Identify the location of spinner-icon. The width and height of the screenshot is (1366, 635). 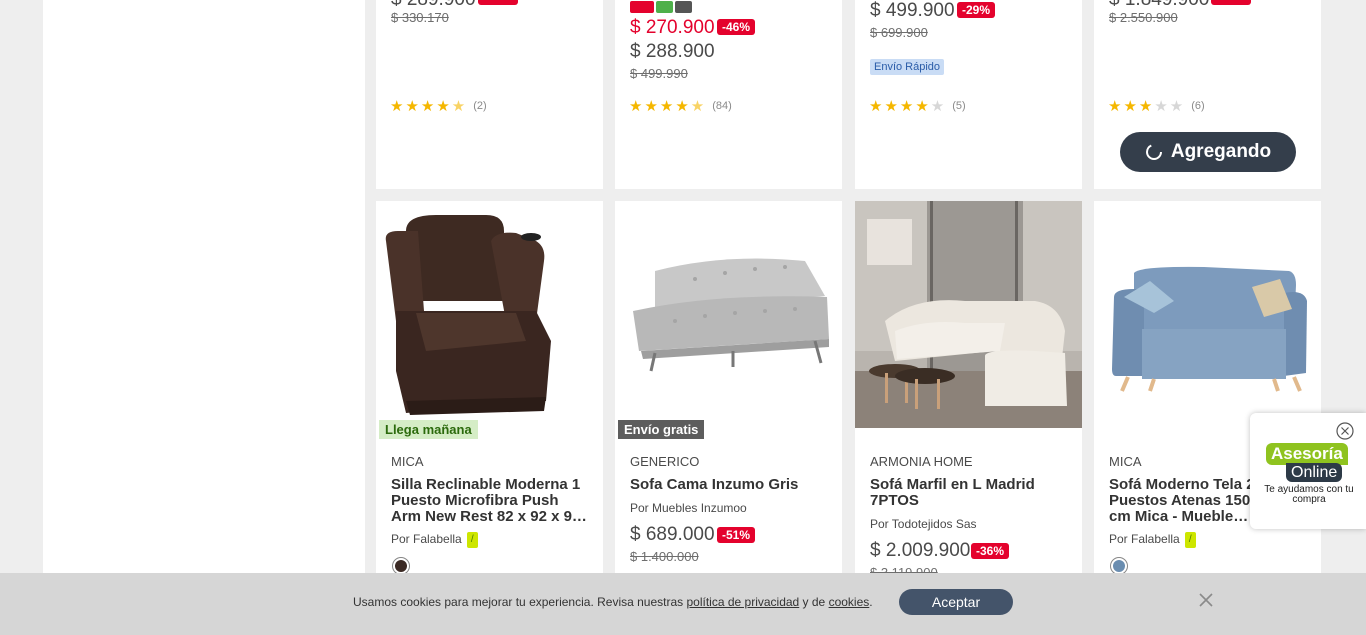
(1153, 152).